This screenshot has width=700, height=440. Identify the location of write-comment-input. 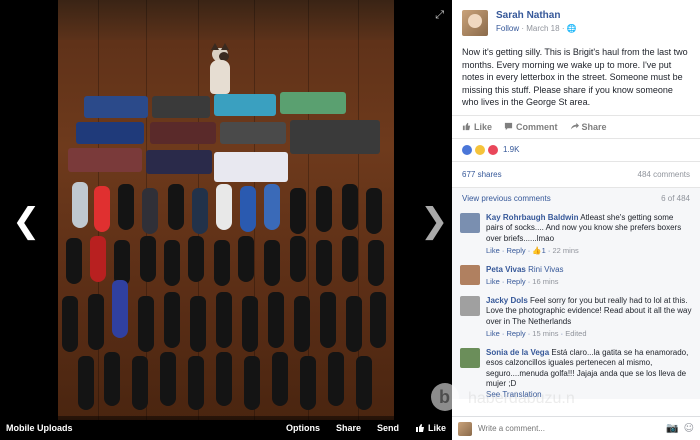
(570, 428).